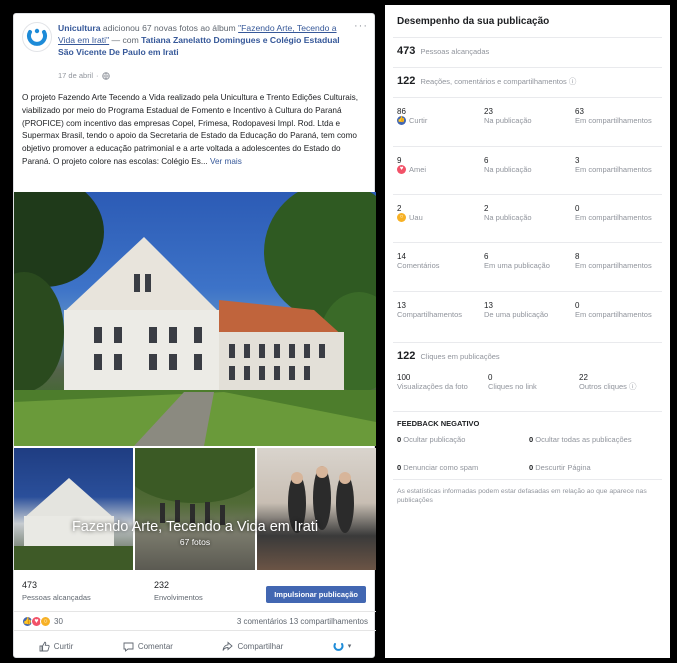  I want to click on post-as-selector: ▾, so click(342, 646).